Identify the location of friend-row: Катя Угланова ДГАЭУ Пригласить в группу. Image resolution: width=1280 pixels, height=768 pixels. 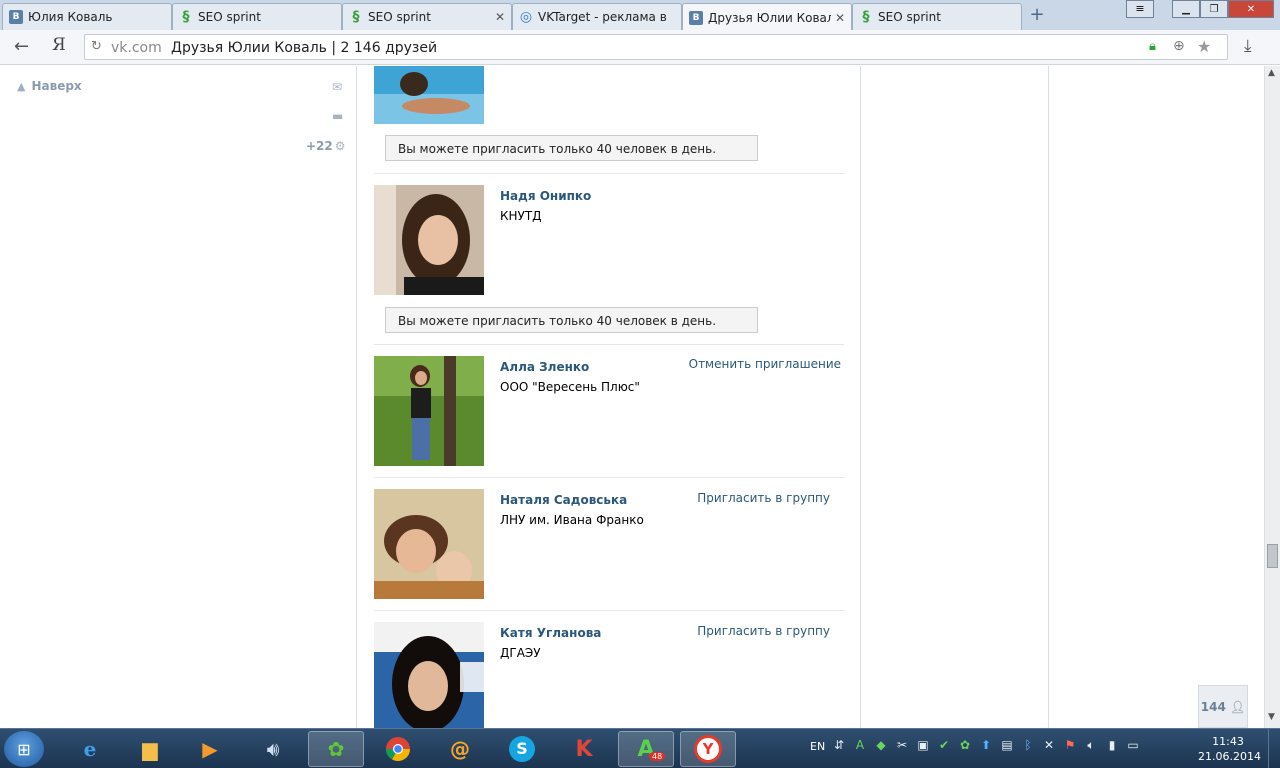
(609, 675).